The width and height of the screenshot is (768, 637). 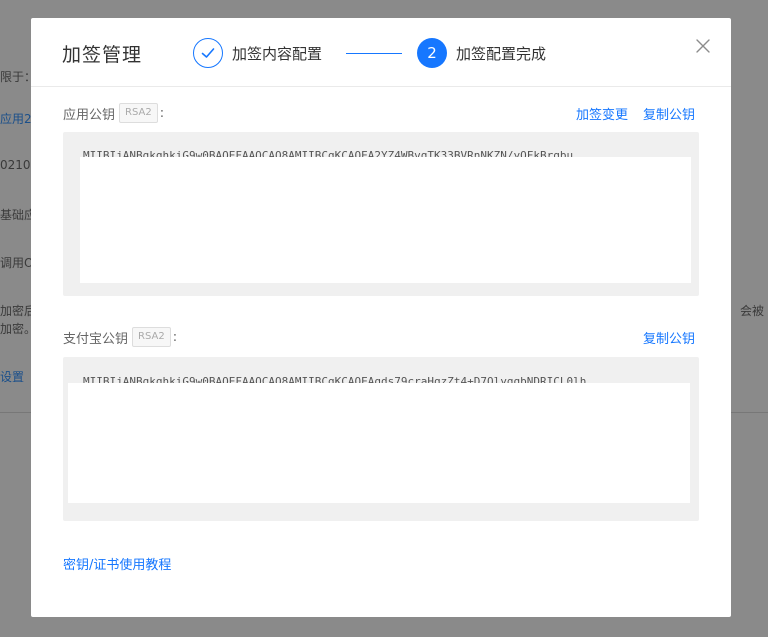 I want to click on step-2-number: 2, so click(x=432, y=53).